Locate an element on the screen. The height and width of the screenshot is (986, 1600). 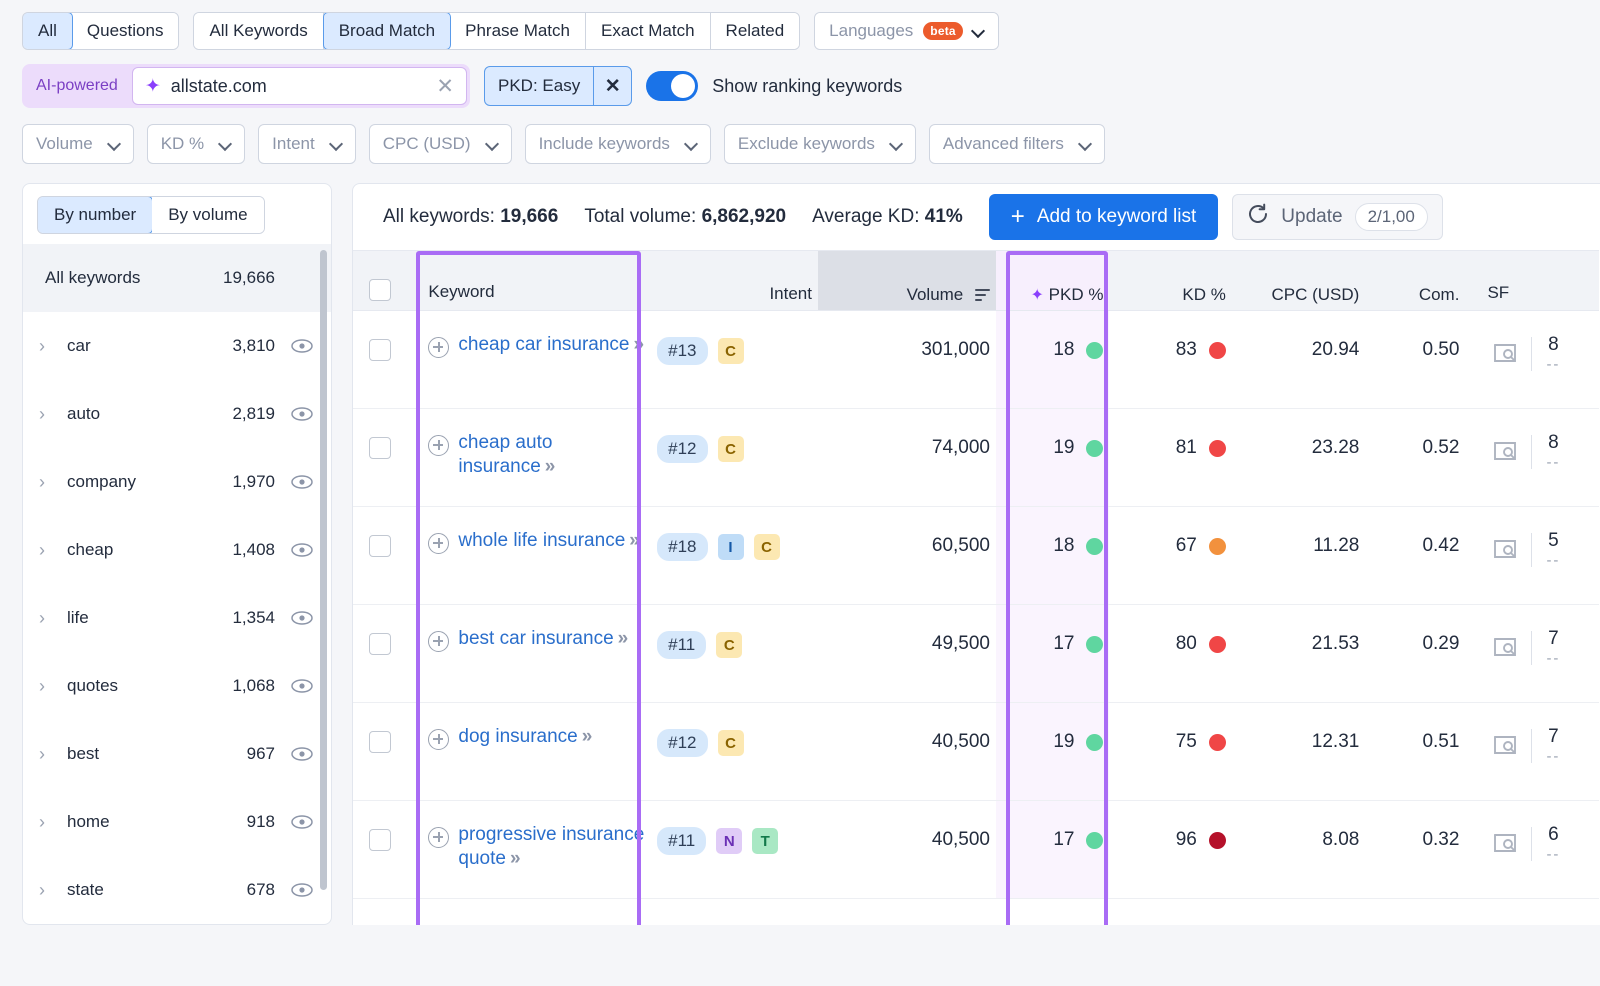
sidebar-tab-by-volume: By volume is located at coordinates (208, 215).